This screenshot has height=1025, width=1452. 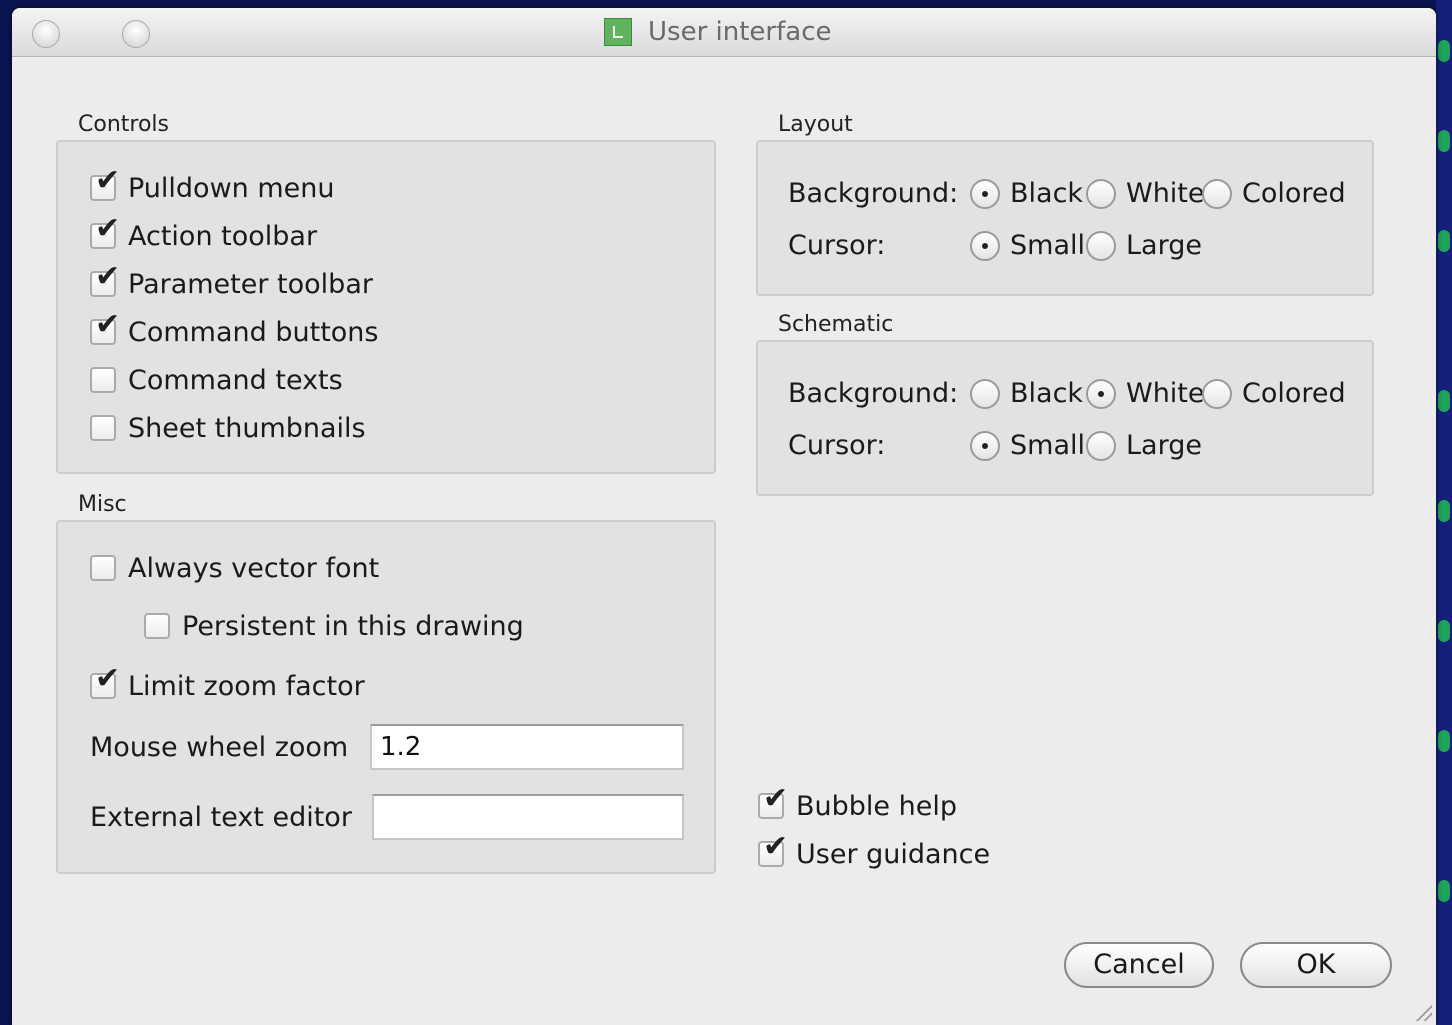 I want to click on layout-background-black-label: Black, so click(x=1047, y=193).